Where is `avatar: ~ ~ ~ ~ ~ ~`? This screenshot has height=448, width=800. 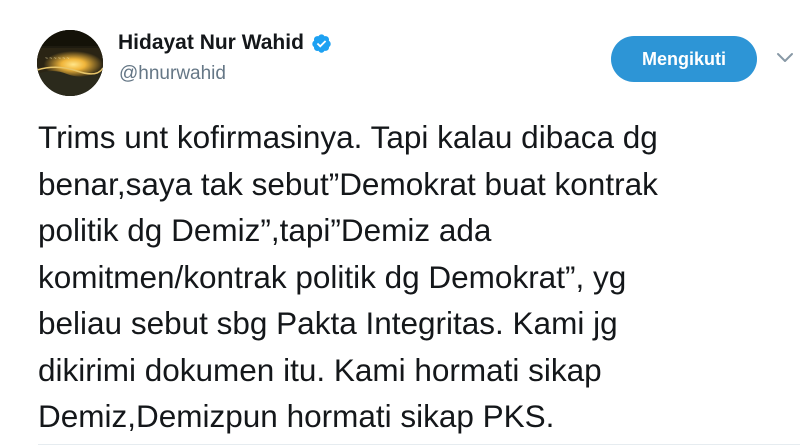
avatar: ~ ~ ~ ~ ~ ~ is located at coordinates (70, 63).